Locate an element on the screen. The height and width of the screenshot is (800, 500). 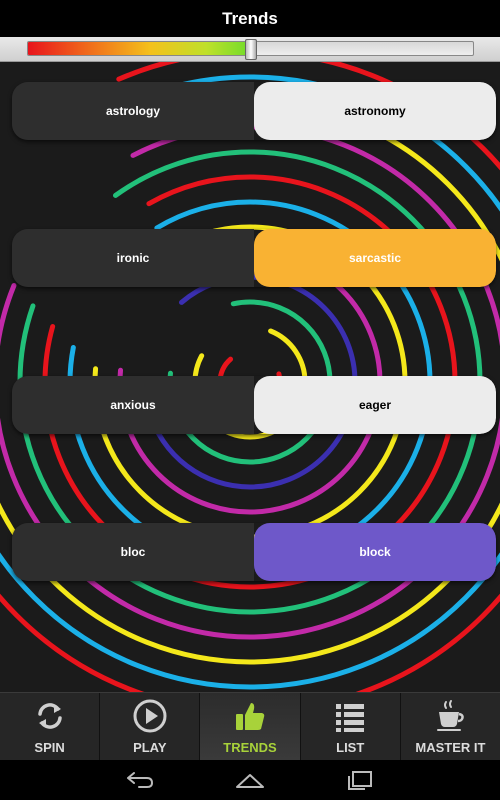
word-pair-1: astrology astronomy is located at coordinates (254, 111).